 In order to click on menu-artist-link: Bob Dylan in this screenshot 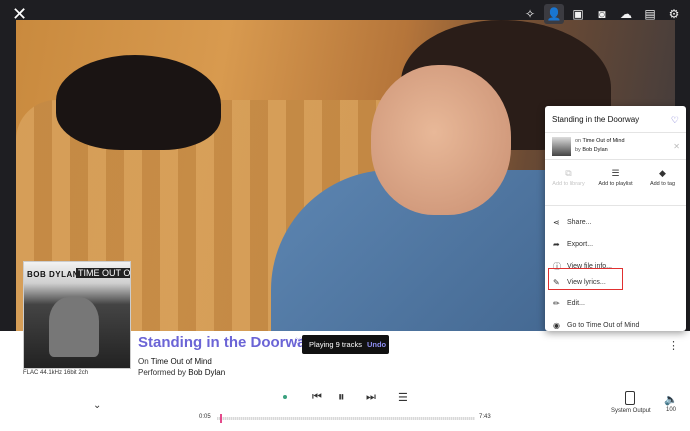, I will do `click(594, 150)`.